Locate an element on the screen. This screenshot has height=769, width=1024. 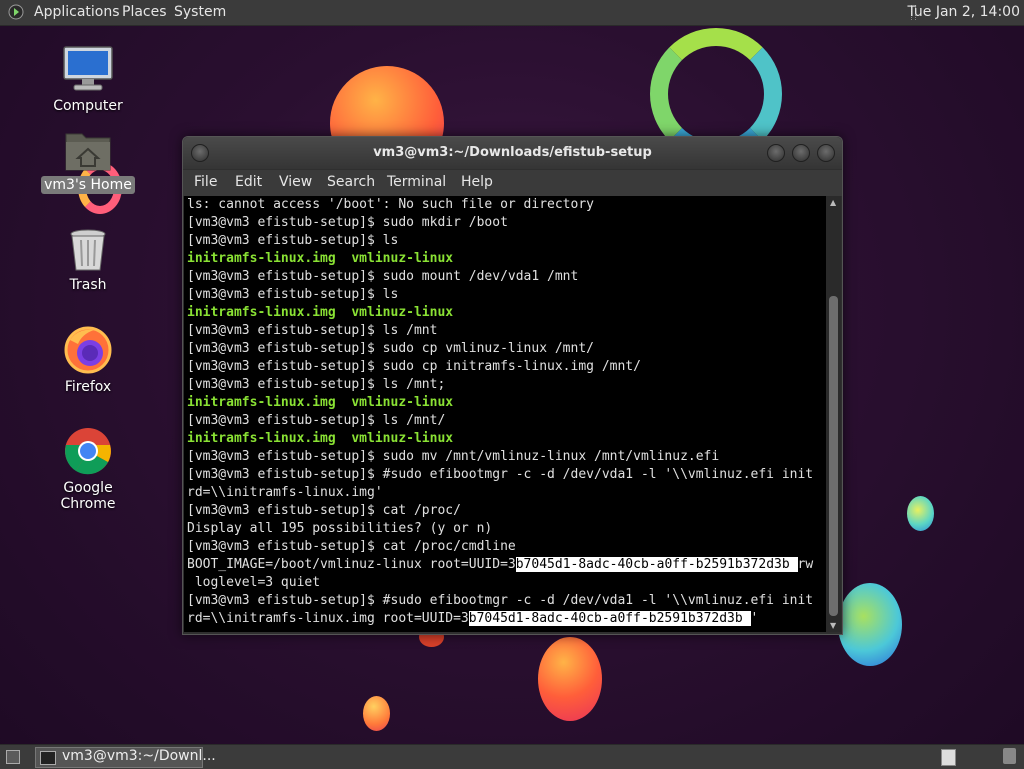
desktop-icon-label: vm3's Home is located at coordinates (88, 185).